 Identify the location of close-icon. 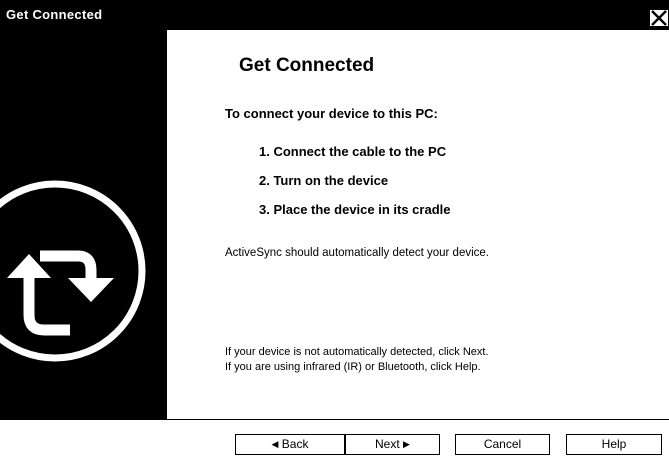
(659, 18).